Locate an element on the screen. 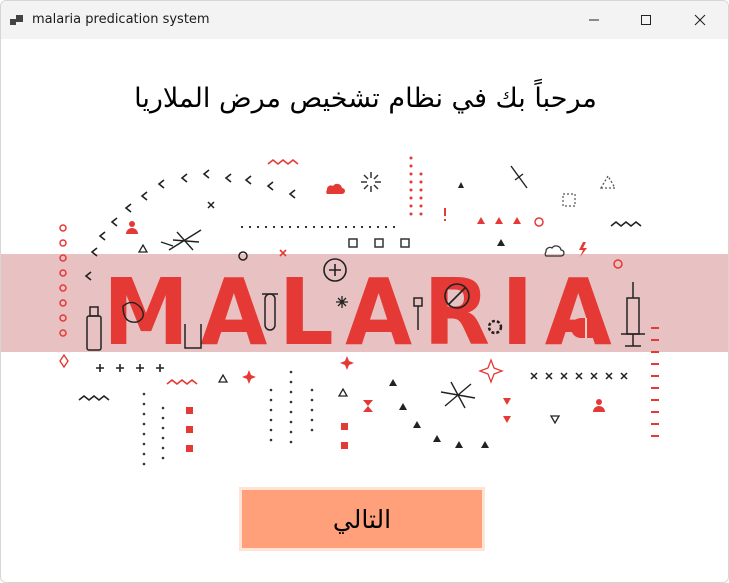  exclamation-icon is located at coordinates (445, 214).